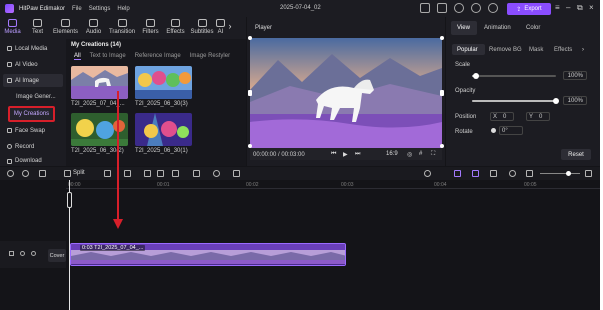 This screenshot has width=603, height=310. What do you see at coordinates (409, 154) in the screenshot?
I see `snapshot-icon: ◎` at bounding box center [409, 154].